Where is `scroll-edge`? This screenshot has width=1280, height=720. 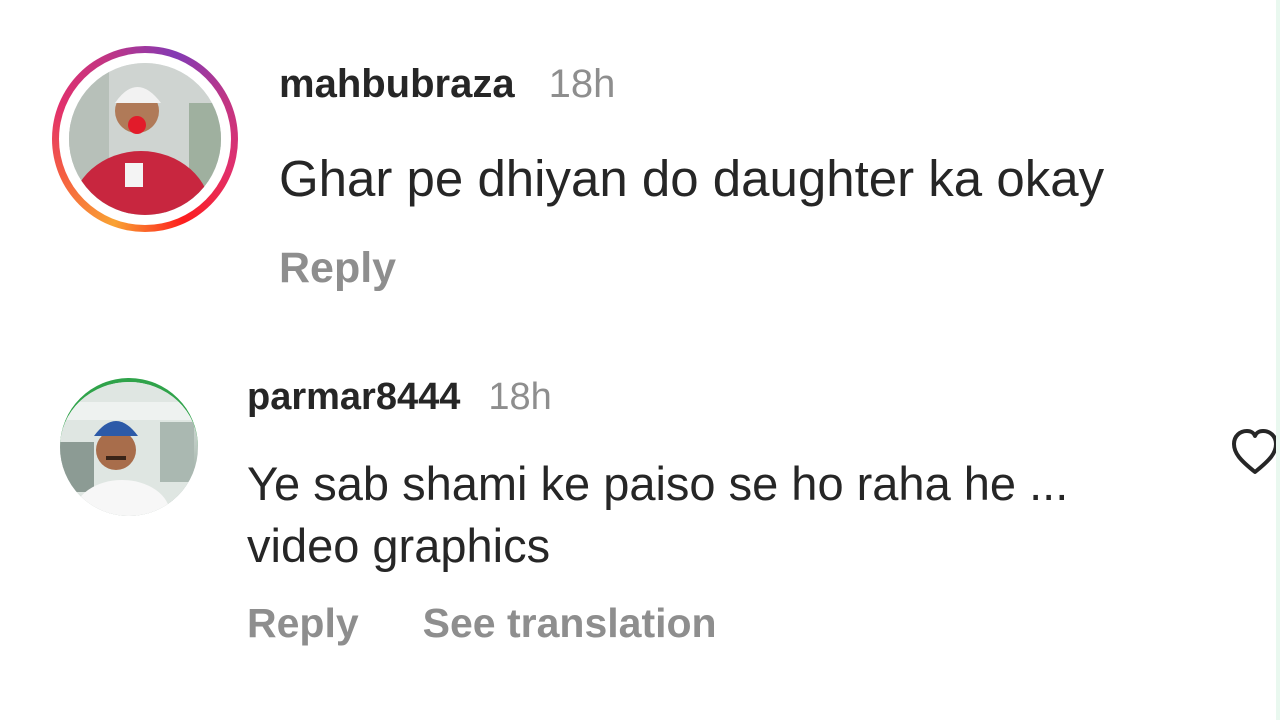 scroll-edge is located at coordinates (1278, 360).